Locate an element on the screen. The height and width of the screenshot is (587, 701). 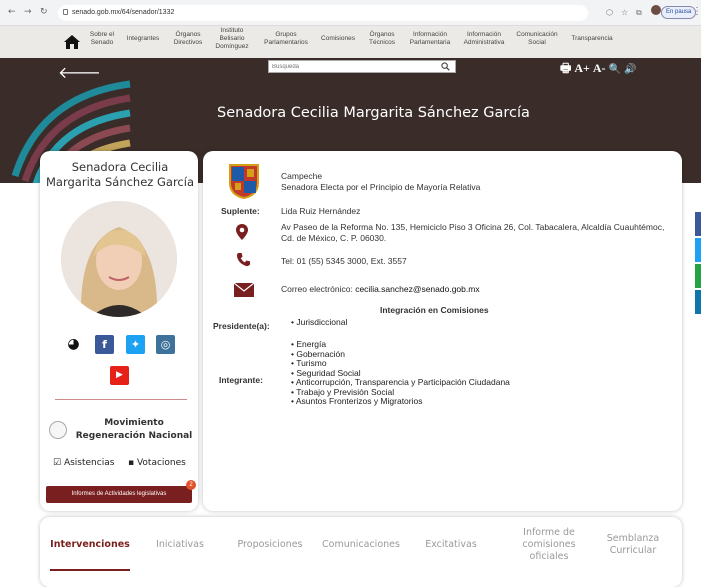
search-icon is located at coordinates (445, 66).